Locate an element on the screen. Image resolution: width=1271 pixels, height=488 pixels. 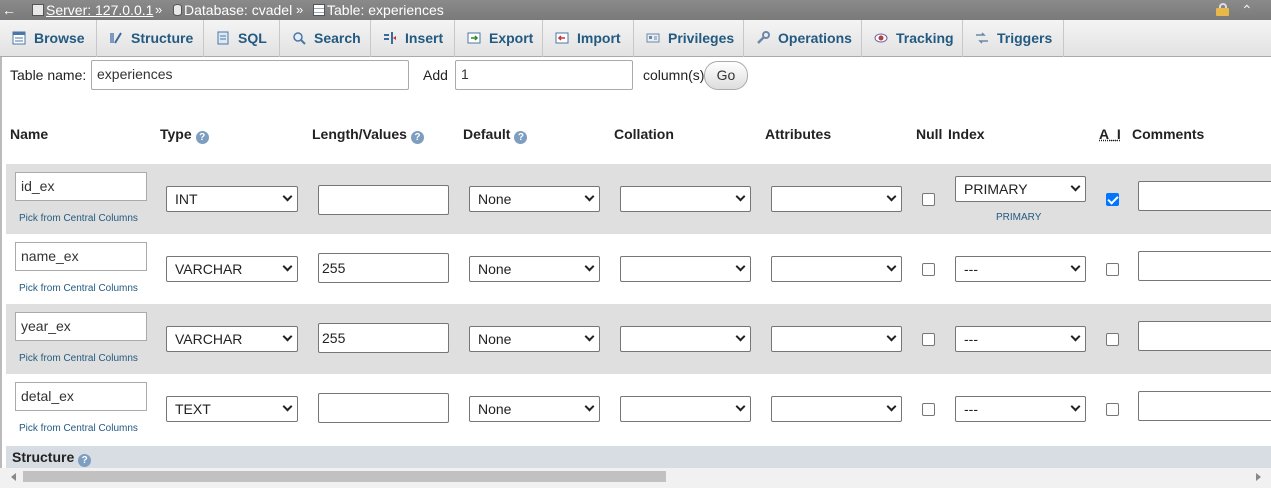
tab-operations: Operations is located at coordinates (803, 38).